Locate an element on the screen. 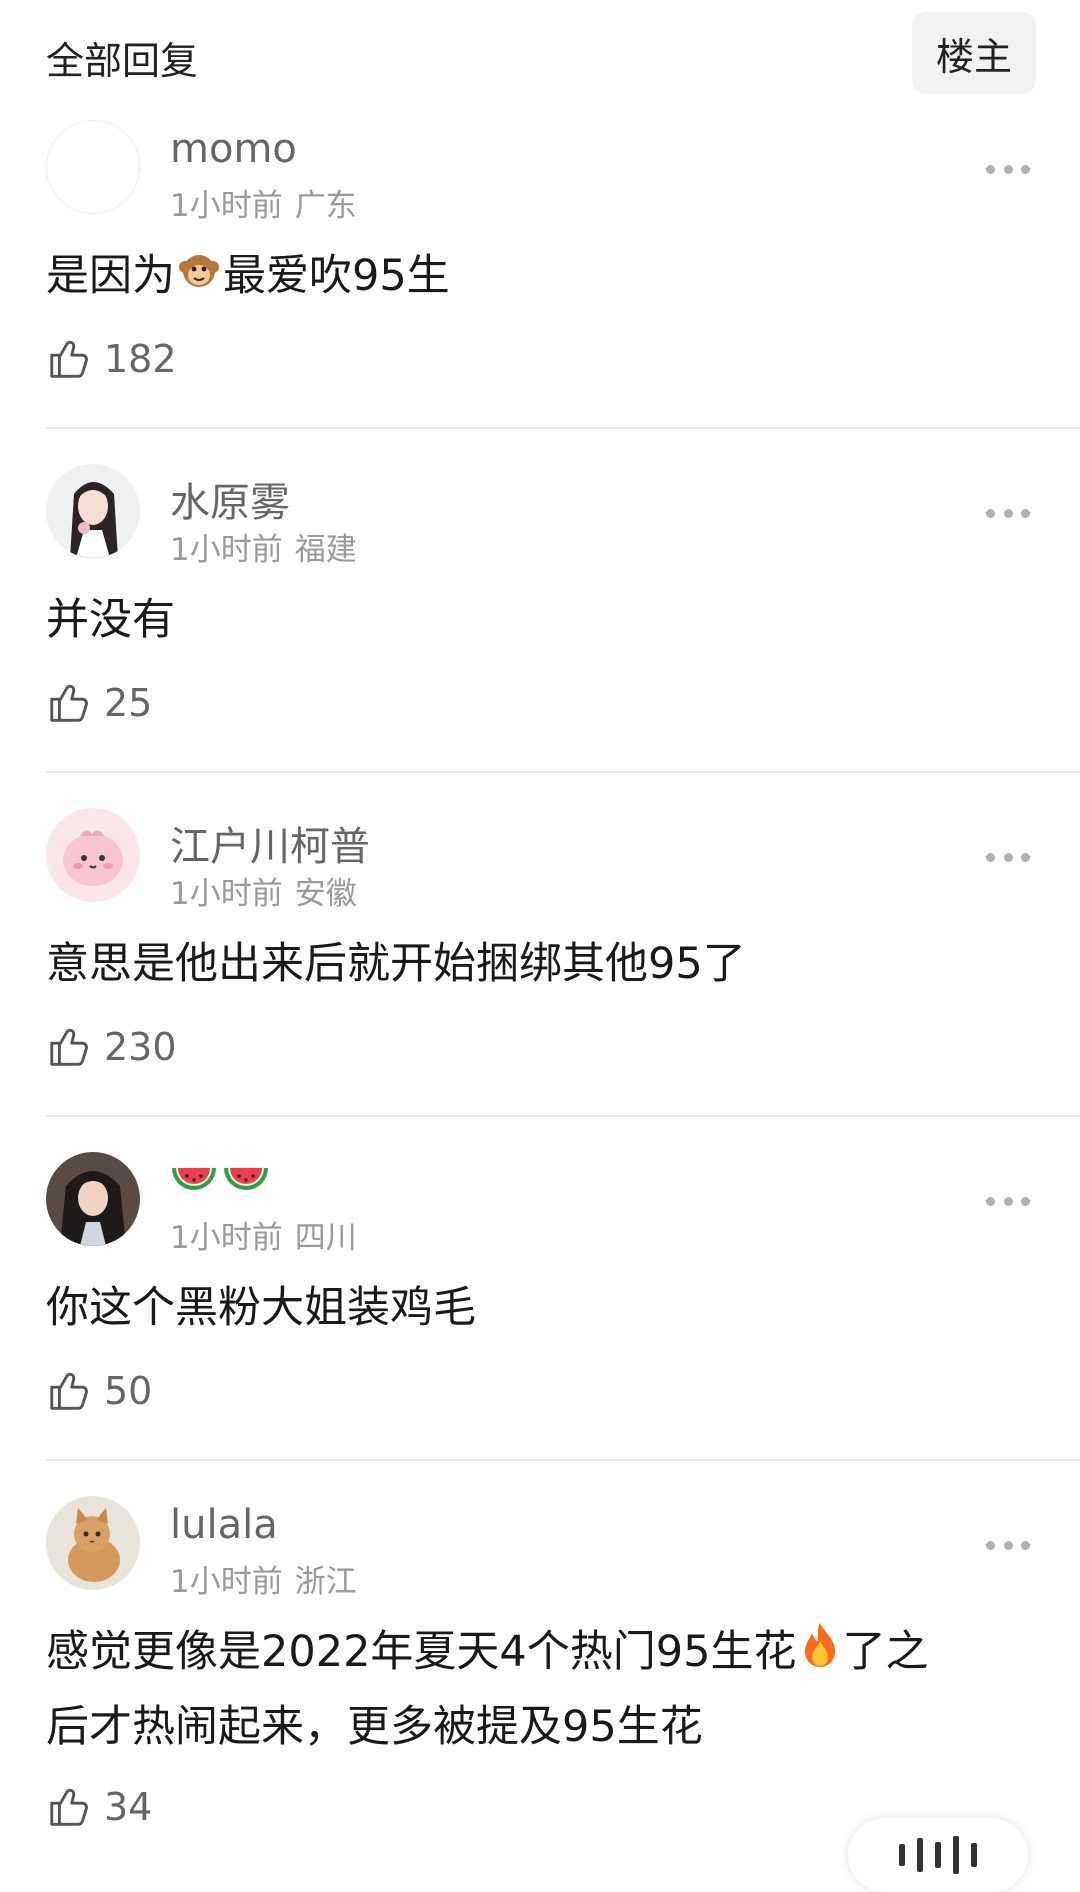 The height and width of the screenshot is (1892, 1080). comment-content: 感觉更像是2022年夏天4个热门95生花 了之 后才热闹起来，更多被提及95生花 is located at coordinates (541, 1689).